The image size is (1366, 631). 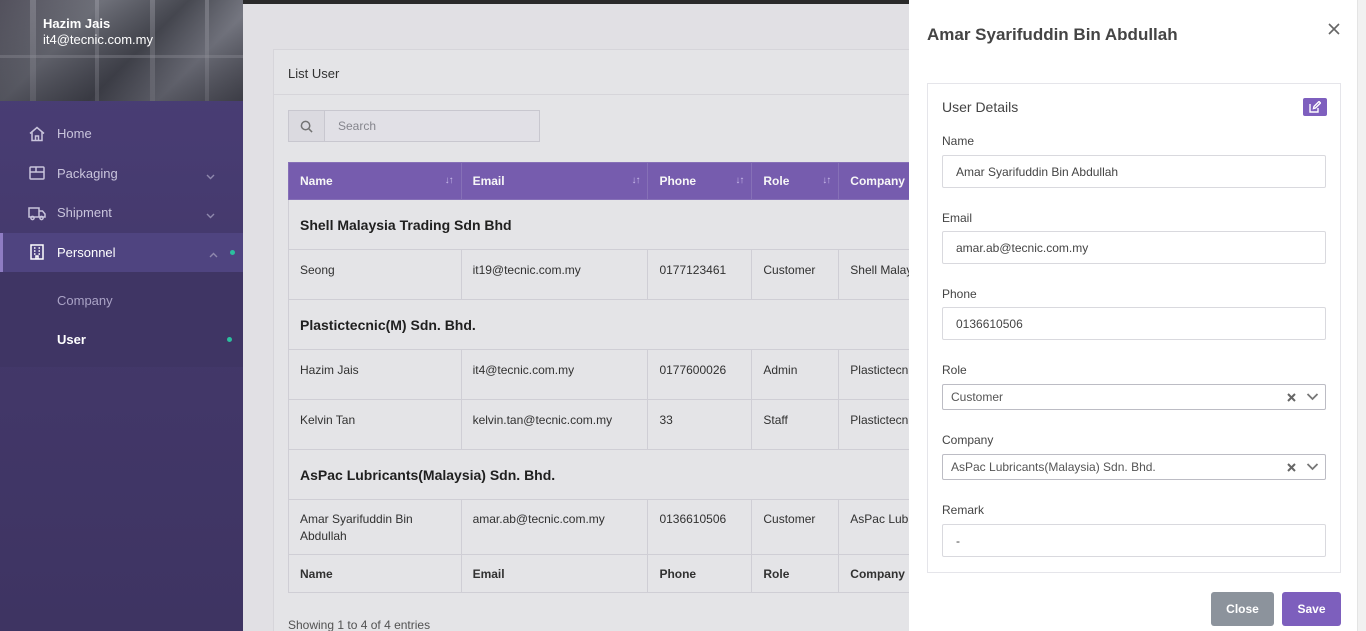 I want to click on email-field: amar.ab@tecnic.com.my, so click(x=1134, y=247).